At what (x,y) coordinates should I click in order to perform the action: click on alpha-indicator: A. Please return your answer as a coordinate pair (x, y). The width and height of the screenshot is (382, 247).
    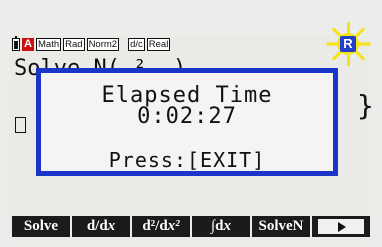
    Looking at the image, I should click on (28, 44).